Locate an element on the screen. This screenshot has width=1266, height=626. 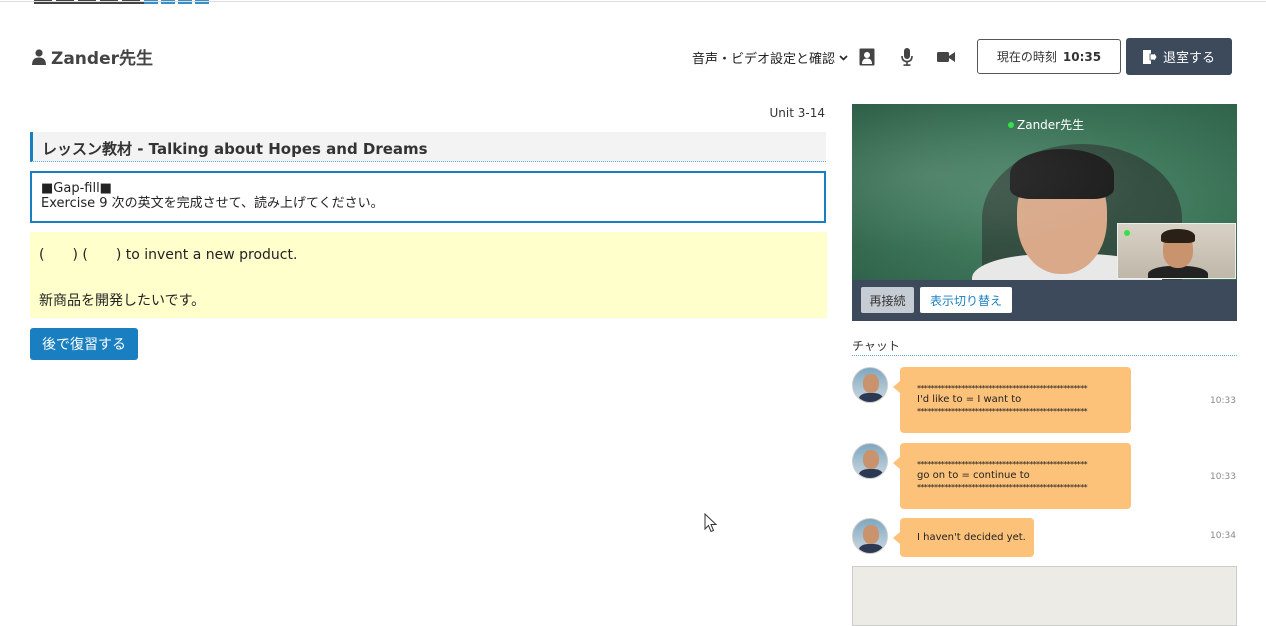
user-icon is located at coordinates (39, 56).